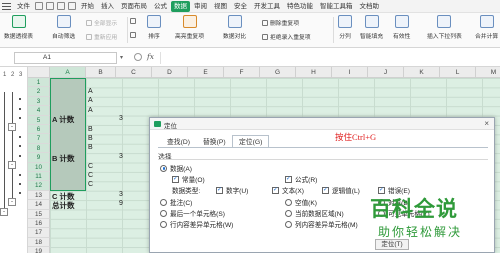 The width and height of the screenshot is (500, 253). What do you see at coordinates (39, 72) in the screenshot?
I see `select-all-corner` at bounding box center [39, 72].